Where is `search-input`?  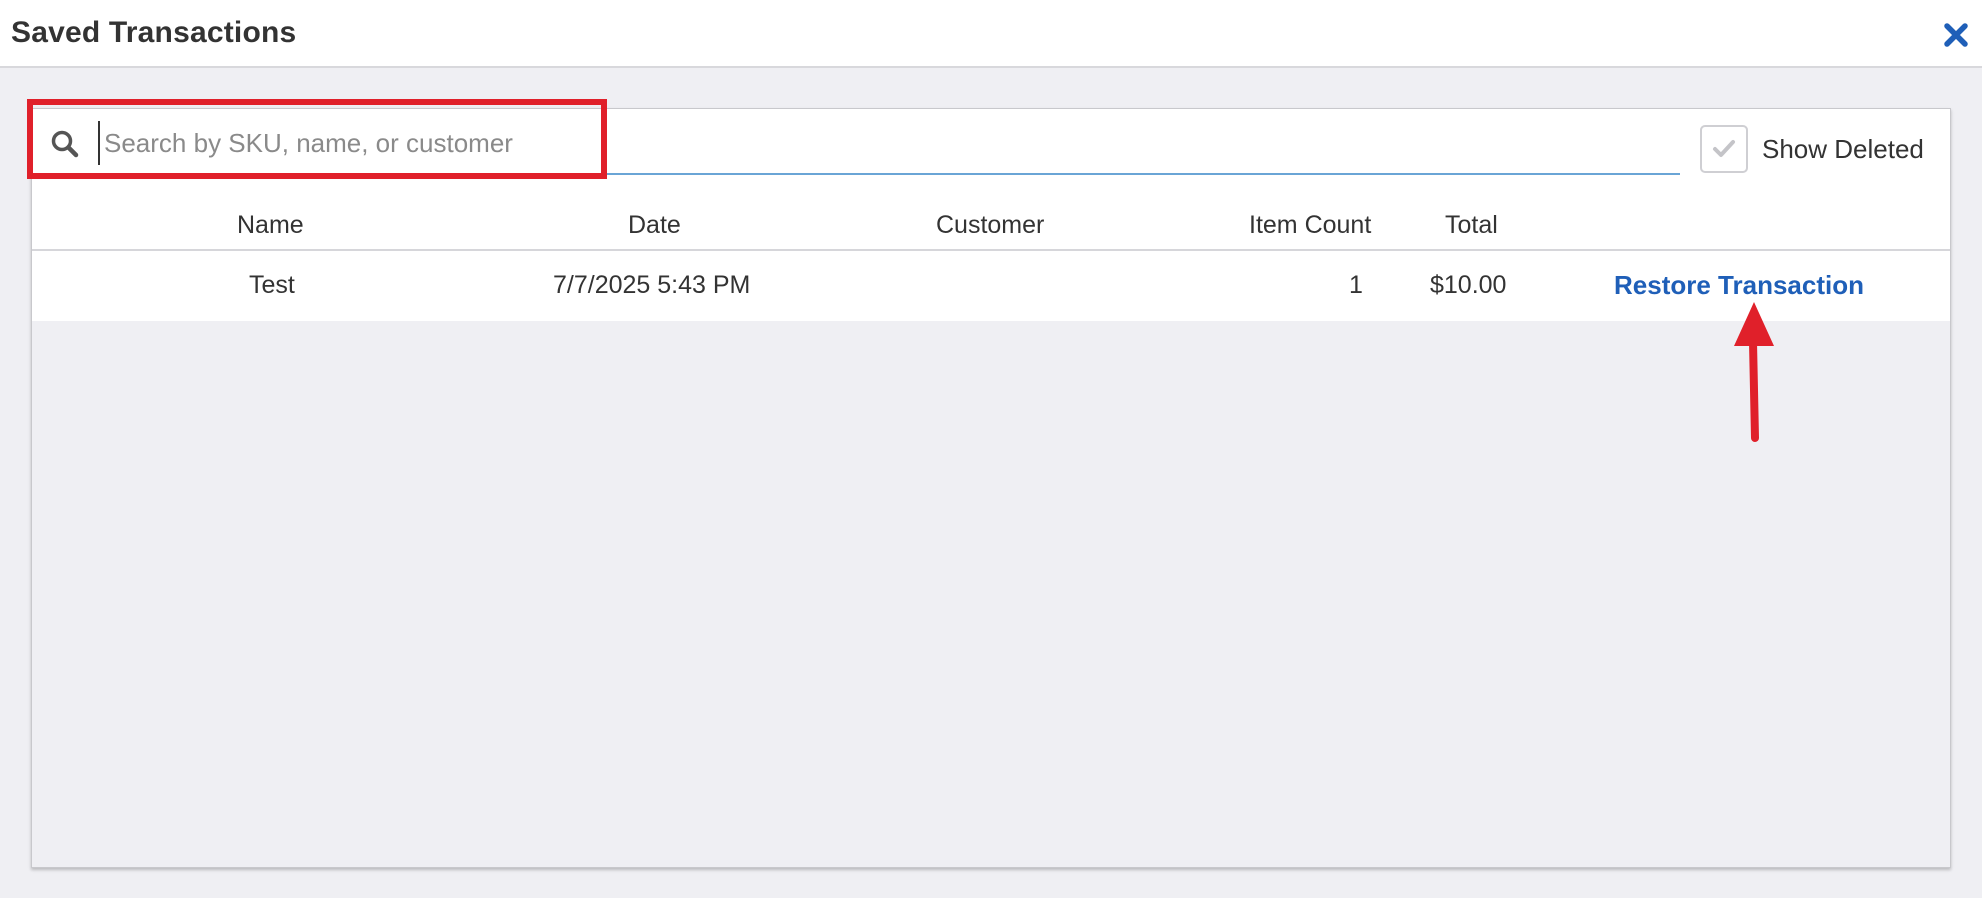
search-input is located at coordinates (378, 143).